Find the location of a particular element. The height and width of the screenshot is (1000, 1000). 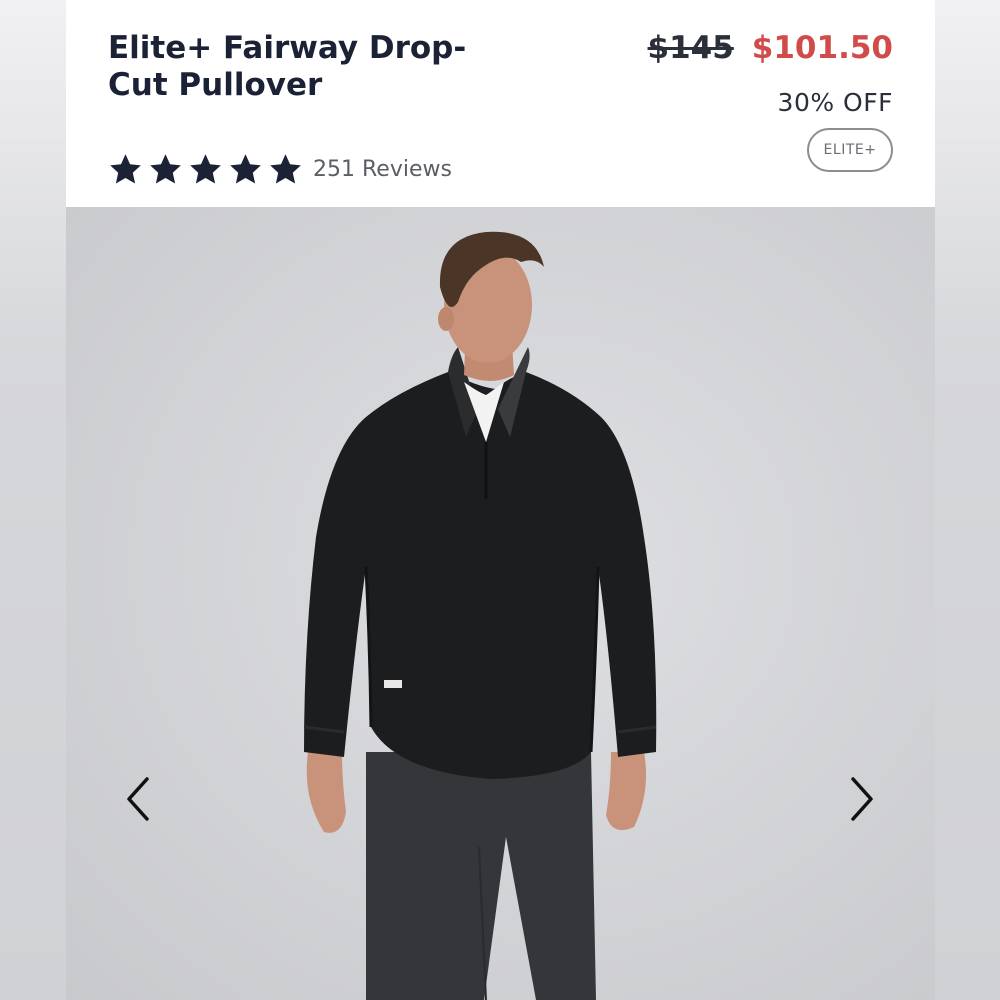

star-rating is located at coordinates (205, 169).